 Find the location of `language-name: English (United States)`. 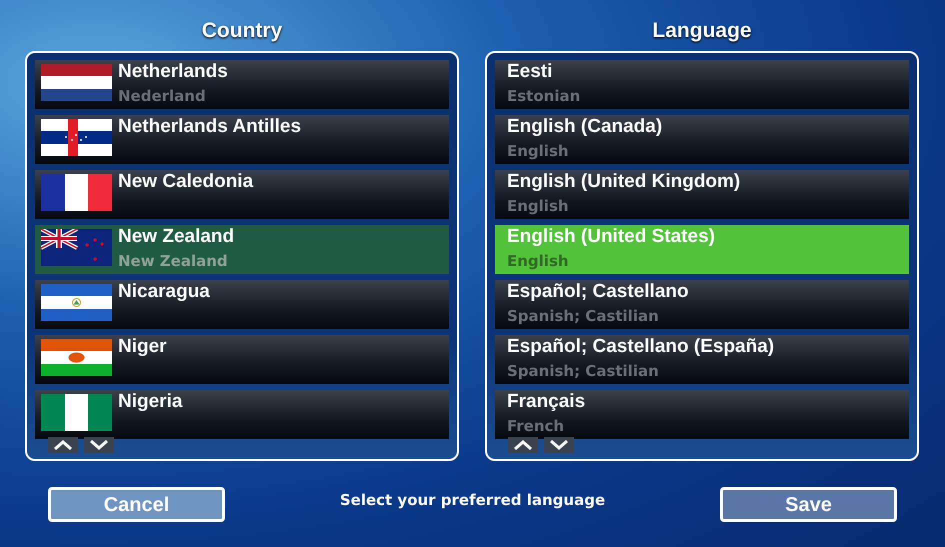

language-name: English (United States) is located at coordinates (611, 237).